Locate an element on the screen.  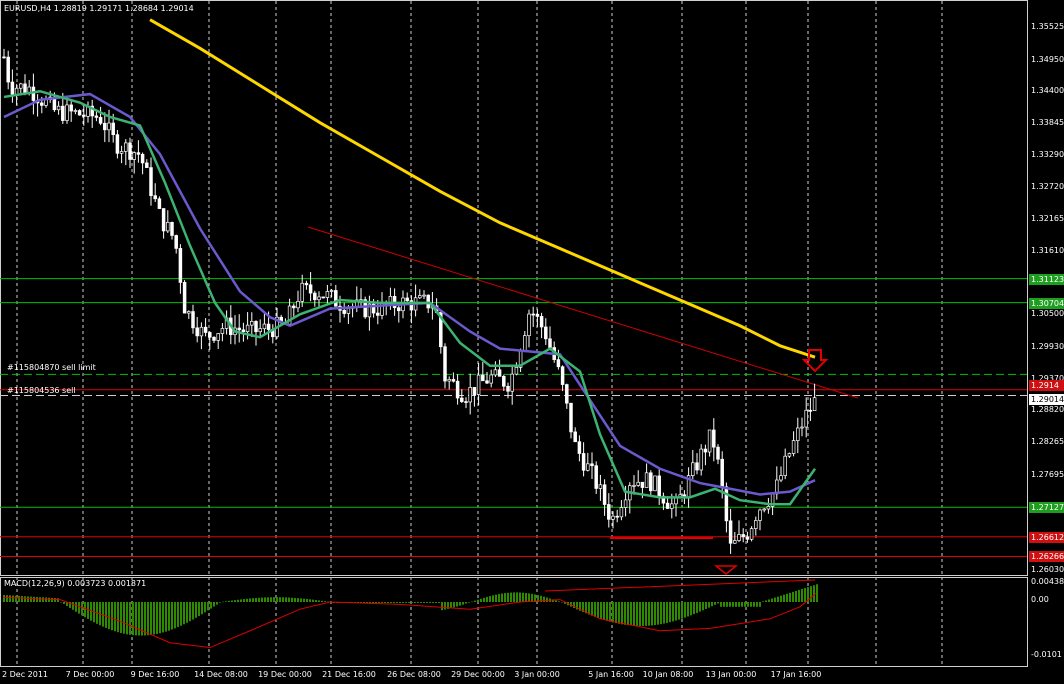
price-tick: 1.27695 is located at coordinates (1047, 474).